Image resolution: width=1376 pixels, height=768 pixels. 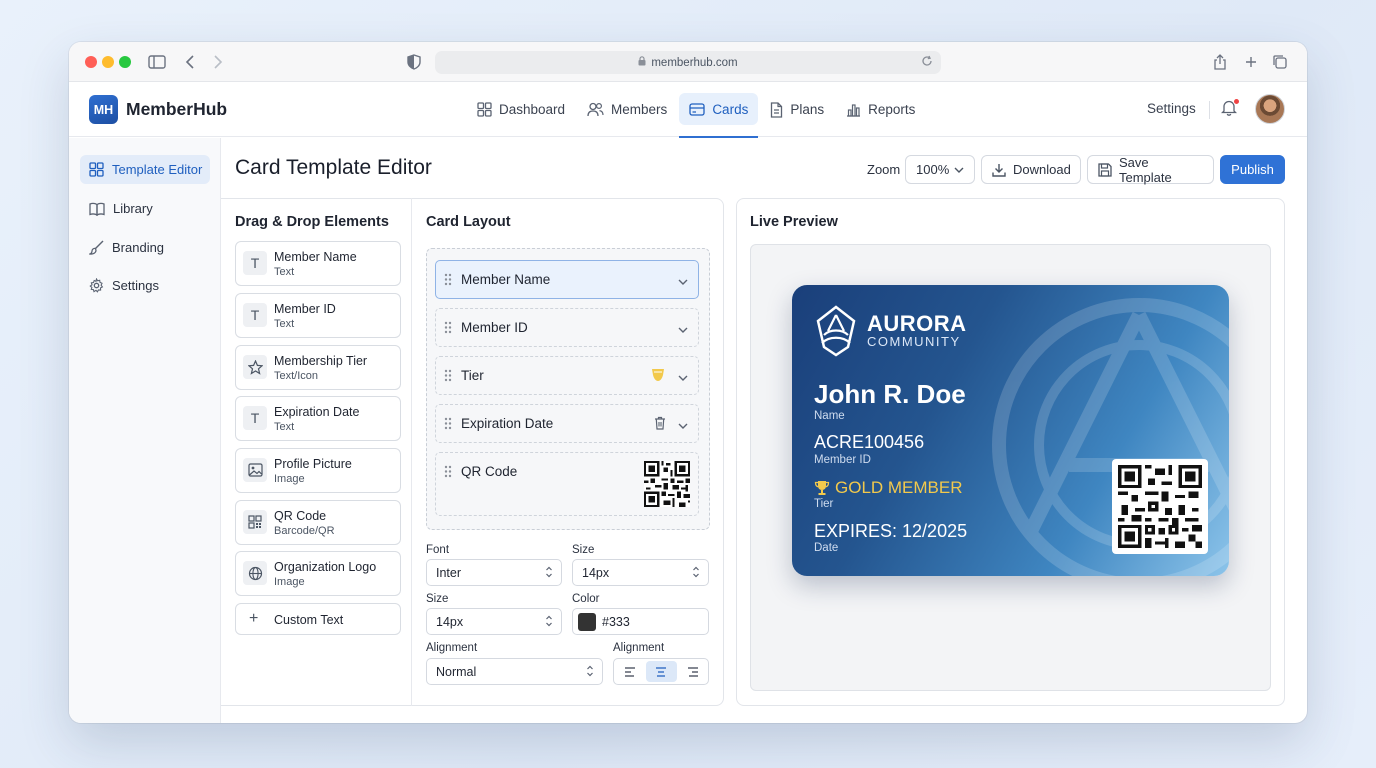 I want to click on card-tier-label: Tier, so click(x=824, y=504).